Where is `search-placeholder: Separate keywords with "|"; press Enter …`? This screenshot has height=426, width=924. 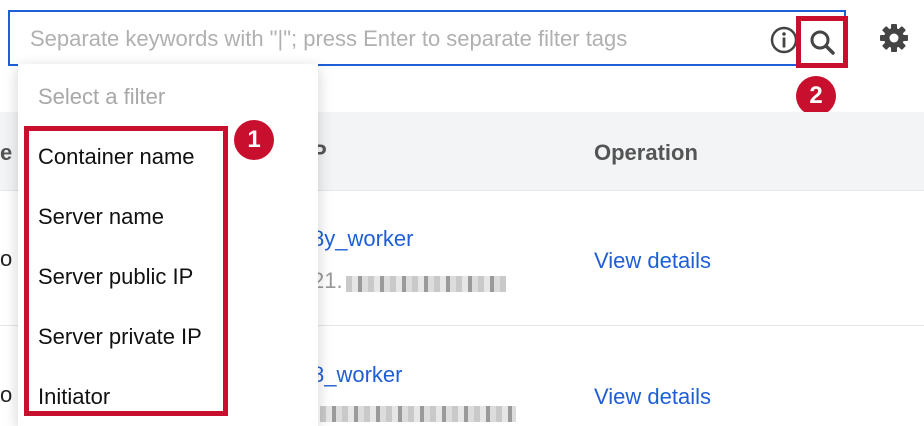
search-placeholder: Separate keywords with "|"; press Enter … is located at coordinates (329, 38).